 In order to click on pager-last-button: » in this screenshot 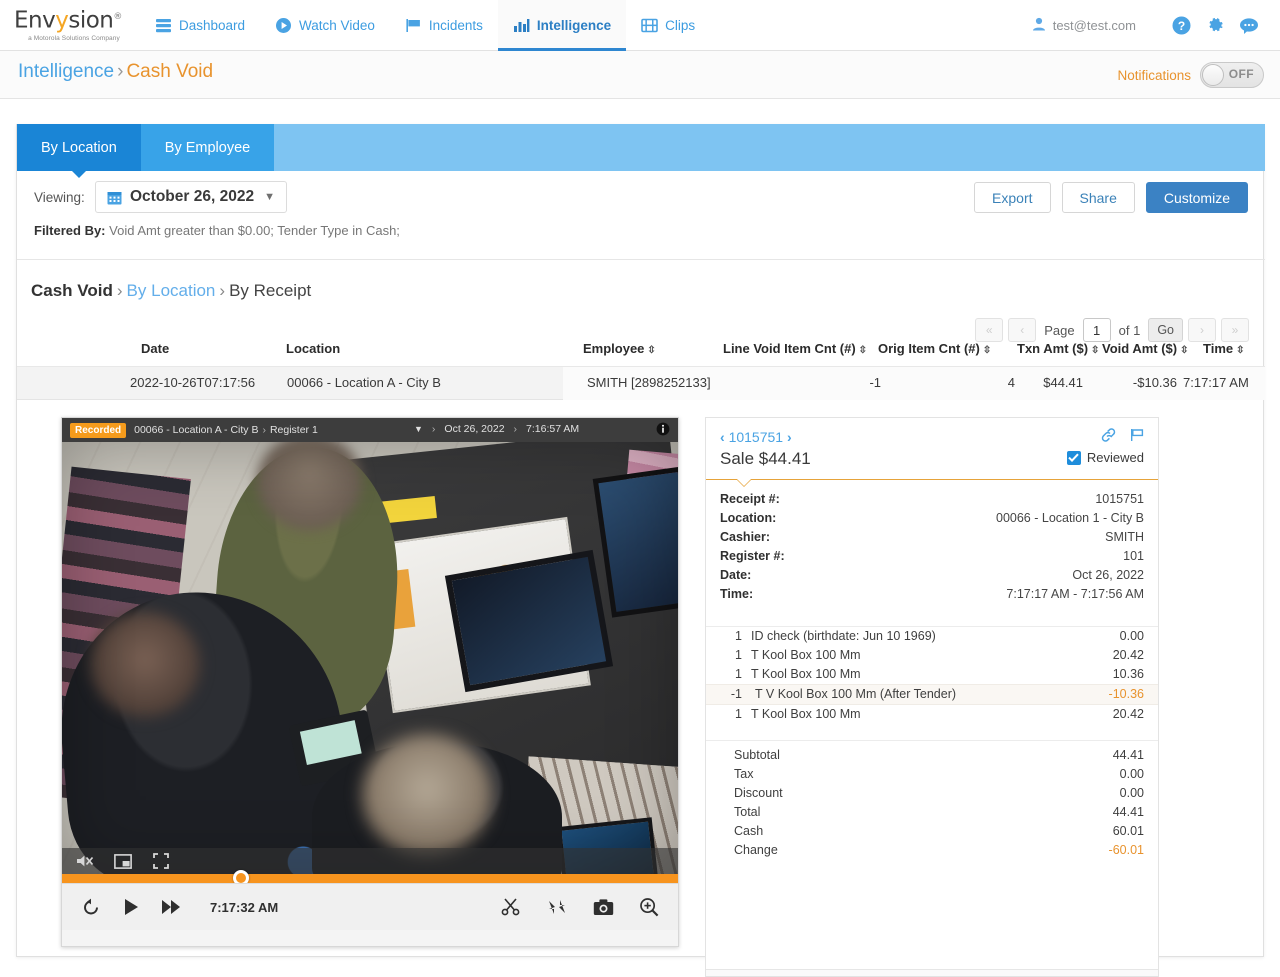, I will do `click(1235, 330)`.